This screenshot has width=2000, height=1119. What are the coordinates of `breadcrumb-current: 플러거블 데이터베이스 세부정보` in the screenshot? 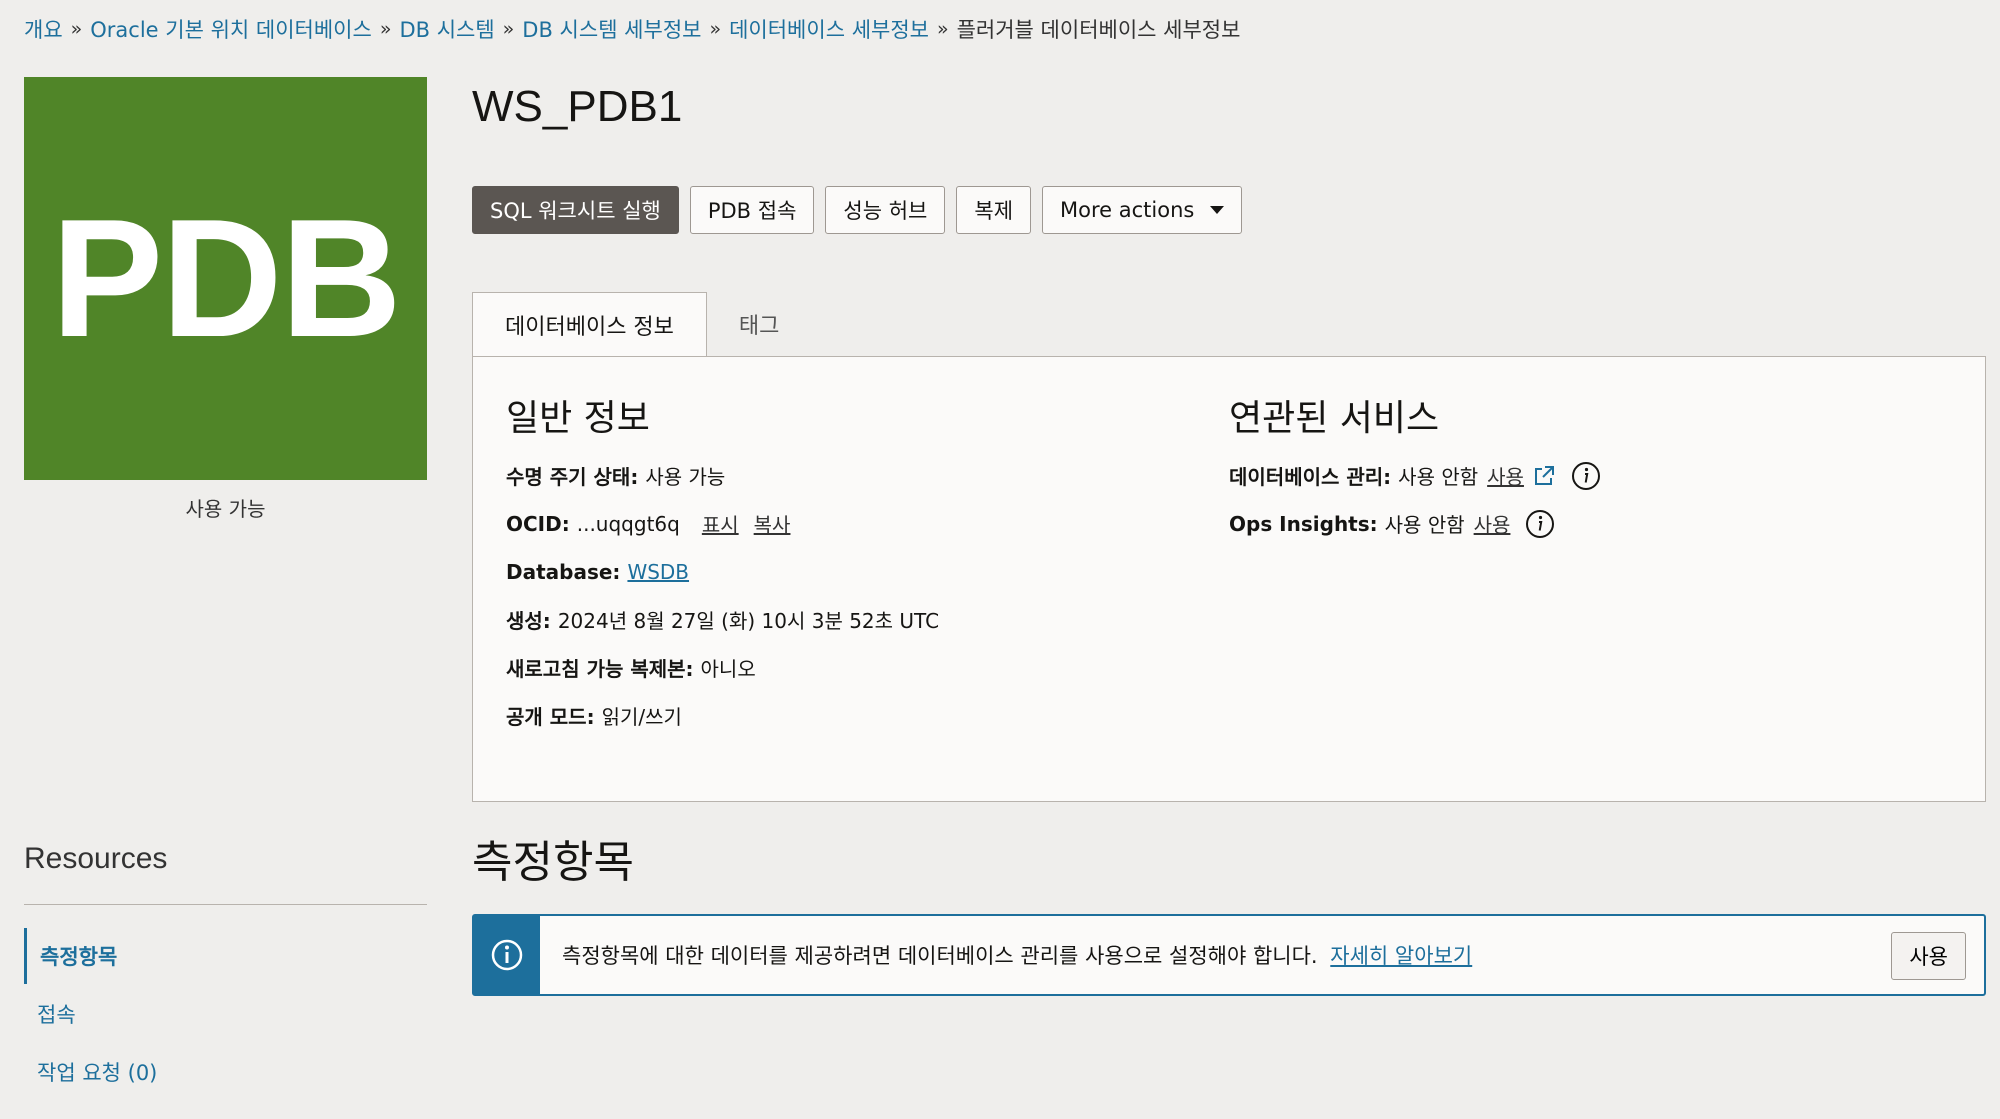 It's located at (1098, 30).